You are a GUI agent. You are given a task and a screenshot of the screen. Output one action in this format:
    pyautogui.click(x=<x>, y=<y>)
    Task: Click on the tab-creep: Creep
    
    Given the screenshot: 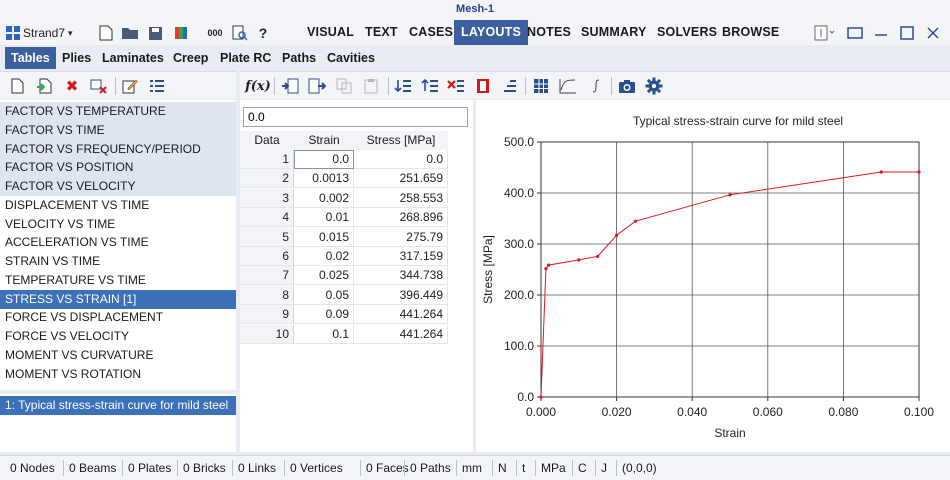 What is the action you would take?
    pyautogui.click(x=190, y=58)
    